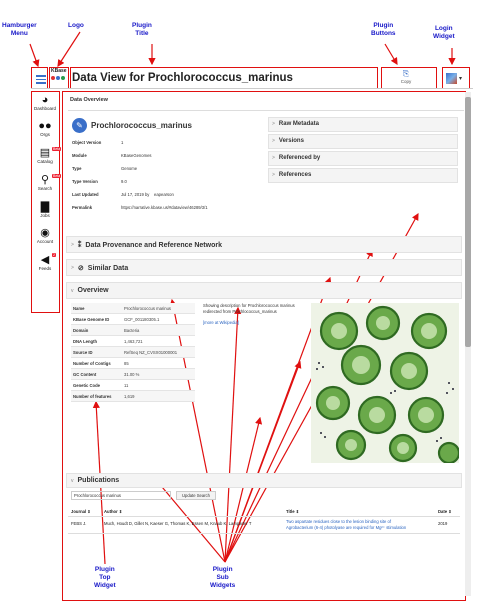  What do you see at coordinates (133, 308) in the screenshot?
I see `table-row: Name Prochlorococcus marinus` at bounding box center [133, 308].